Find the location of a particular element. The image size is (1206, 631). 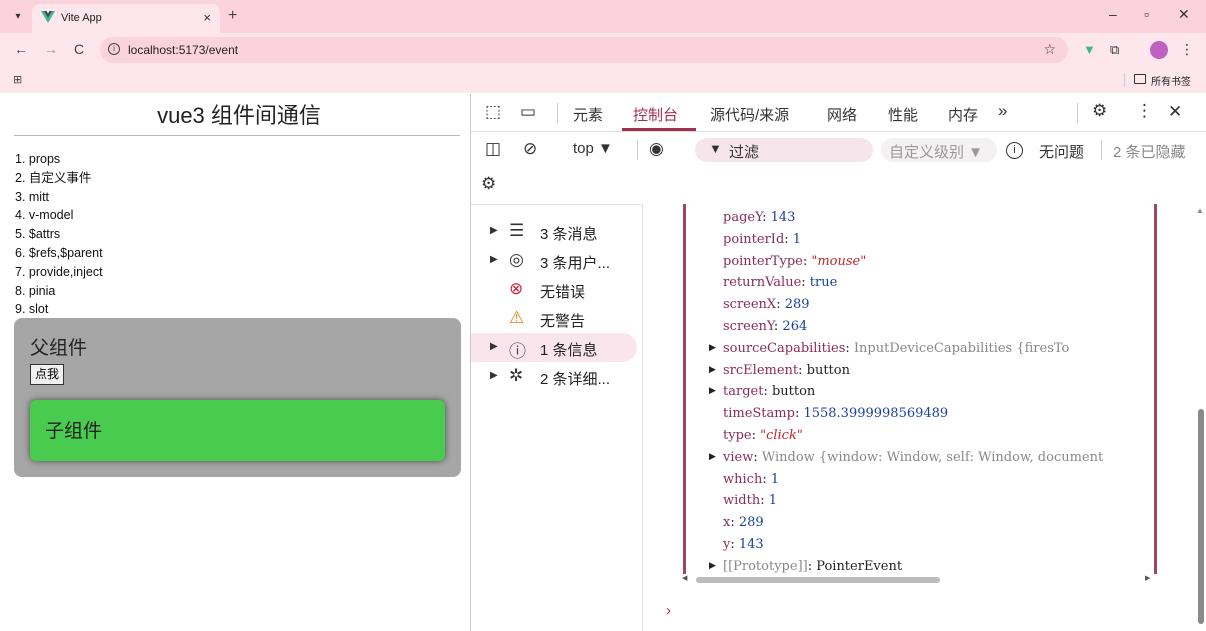

devtools-menu-icon: ⋮ is located at coordinates (1144, 111).